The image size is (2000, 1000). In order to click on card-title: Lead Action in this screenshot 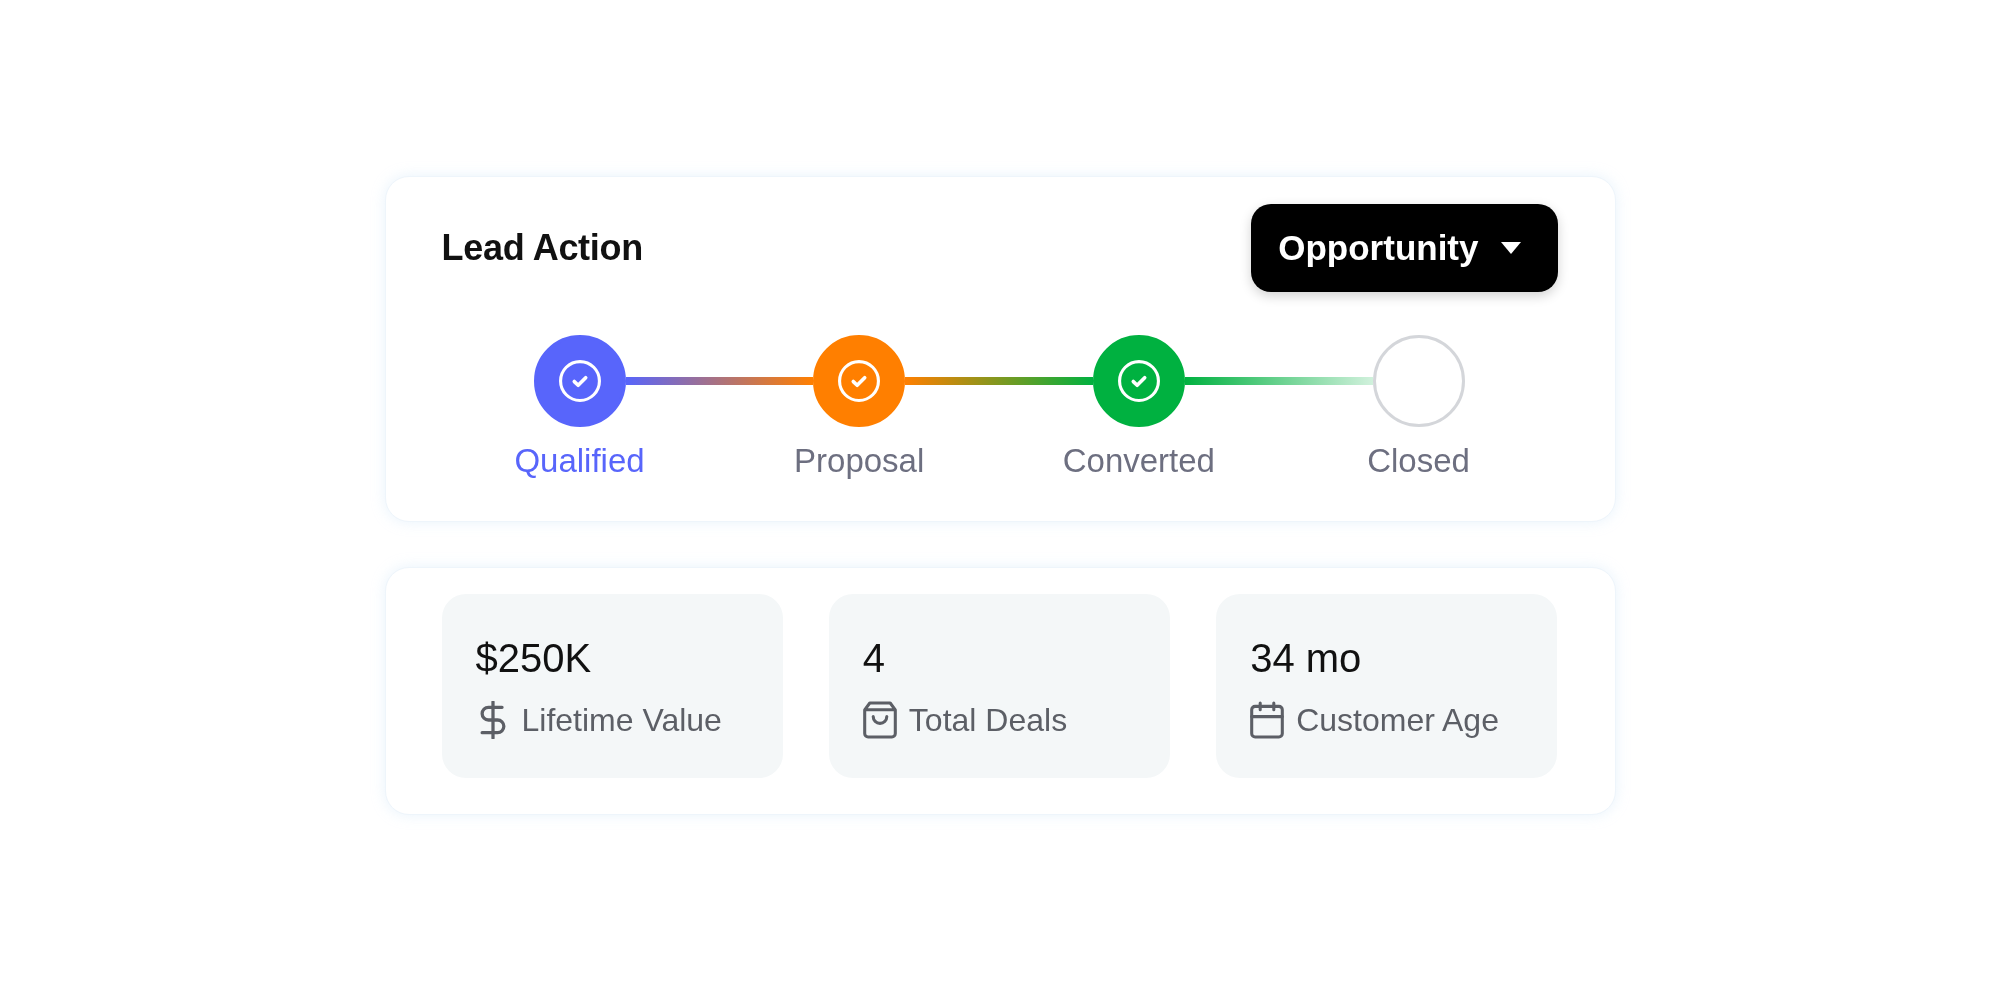, I will do `click(542, 248)`.